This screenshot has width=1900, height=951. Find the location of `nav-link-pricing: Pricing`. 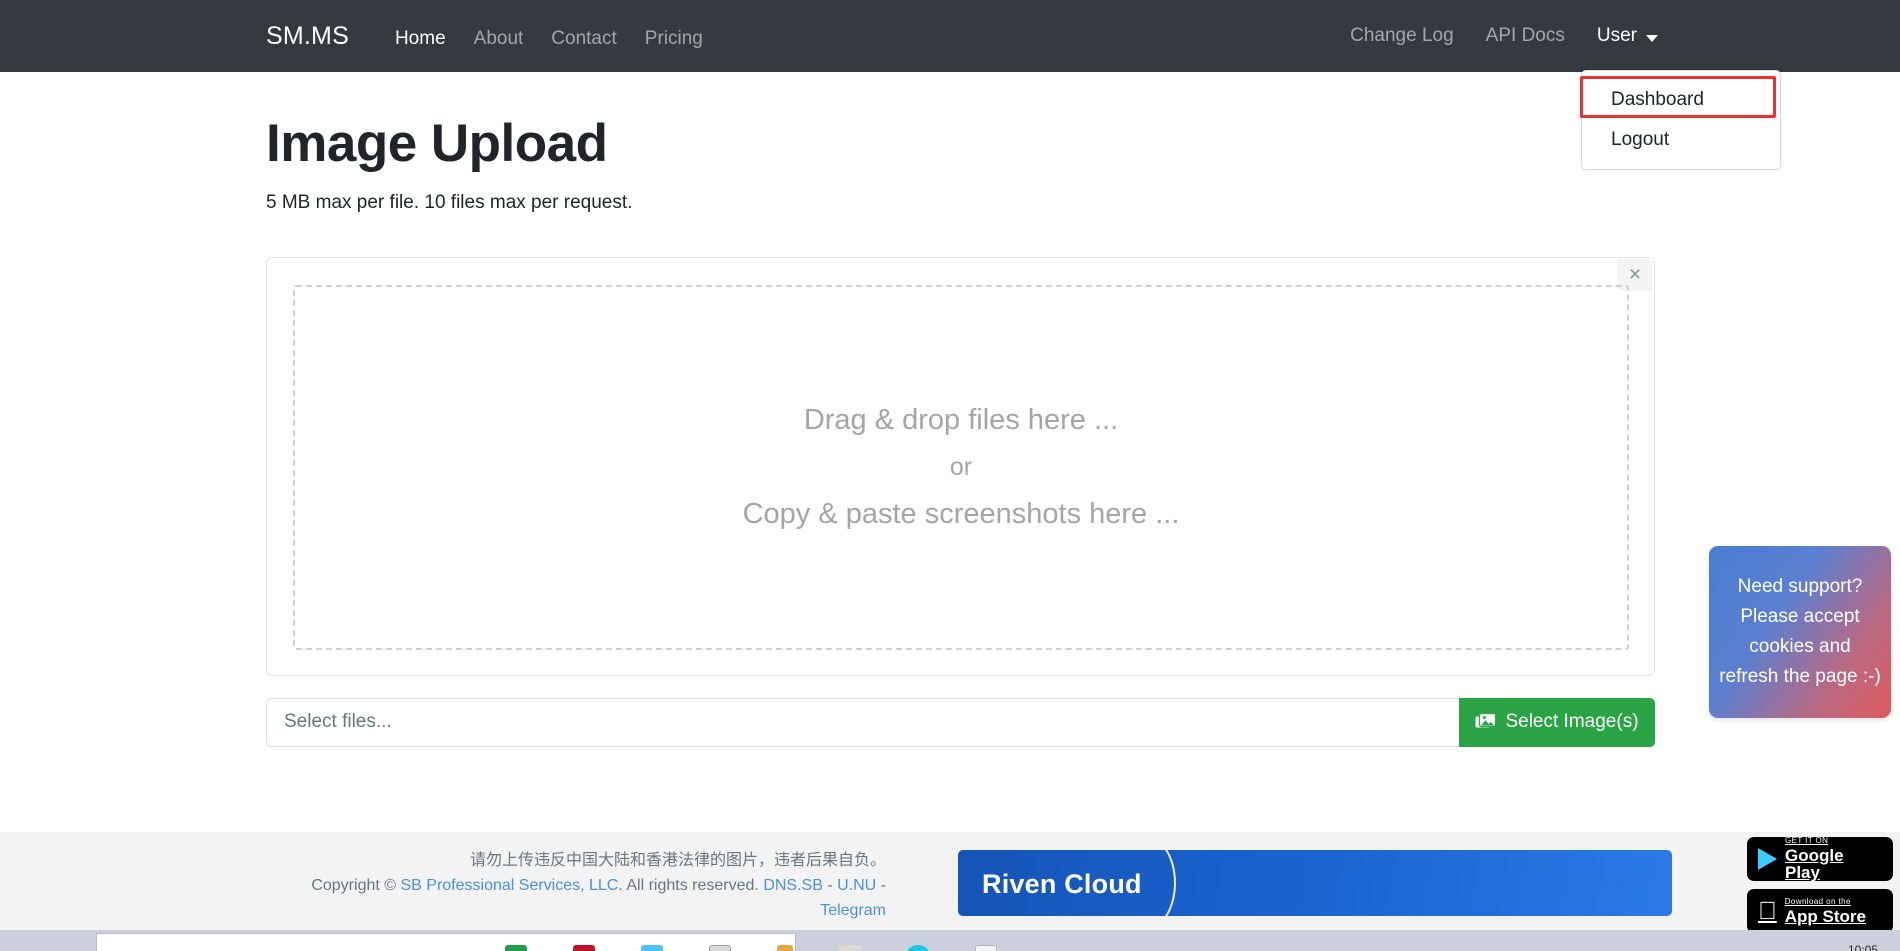

nav-link-pricing: Pricing is located at coordinates (674, 39).